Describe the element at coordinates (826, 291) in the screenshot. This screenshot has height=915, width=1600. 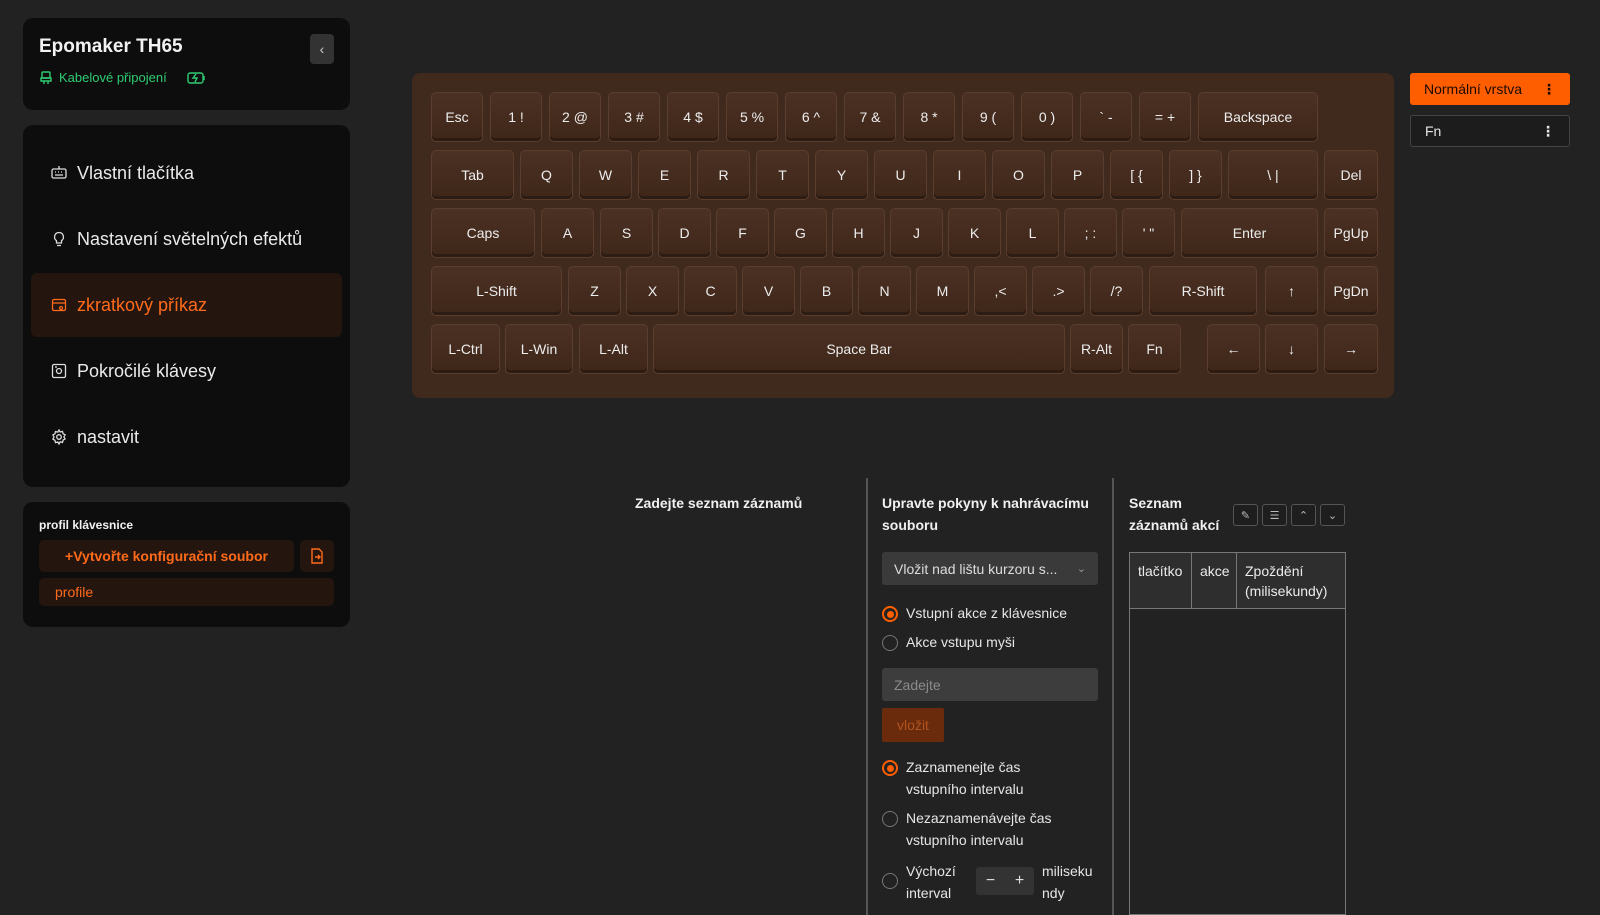
I see `key-b: B` at that location.